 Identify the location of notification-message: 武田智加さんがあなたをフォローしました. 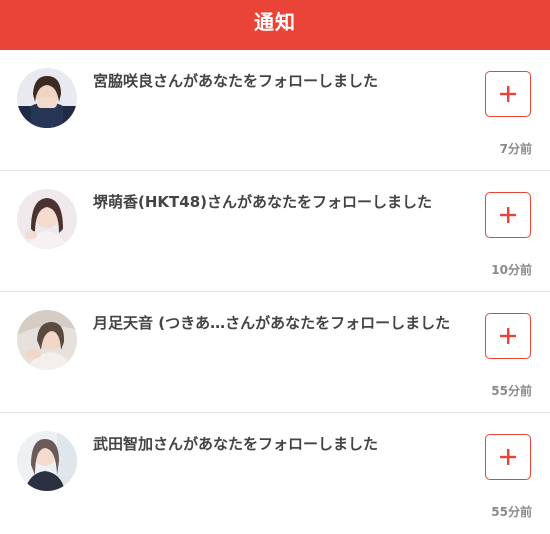
(236, 444).